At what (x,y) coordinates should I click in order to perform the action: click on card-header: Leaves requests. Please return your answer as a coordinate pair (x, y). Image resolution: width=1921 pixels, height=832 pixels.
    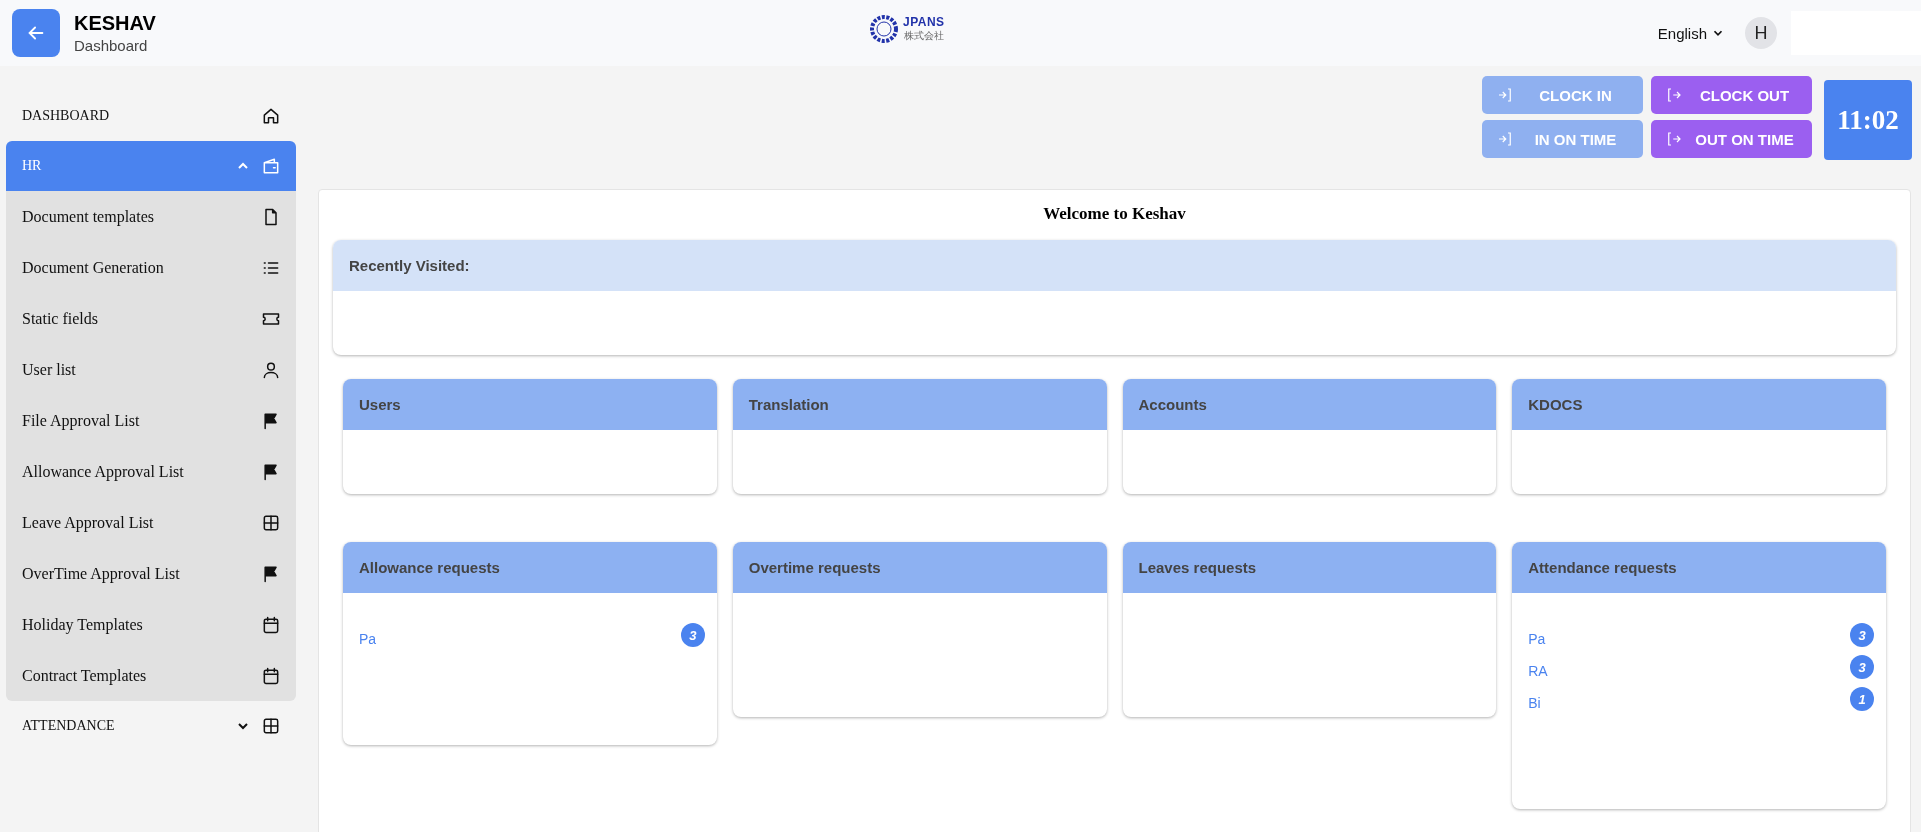
    Looking at the image, I should click on (1309, 567).